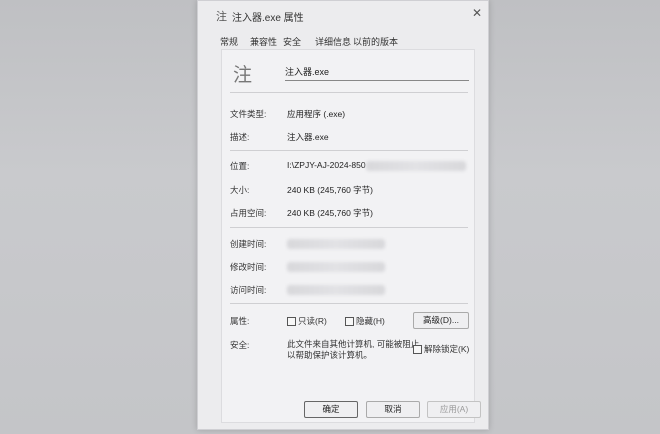 The height and width of the screenshot is (434, 660). What do you see at coordinates (263, 41) in the screenshot?
I see `tab-compatibility: 兼容性` at bounding box center [263, 41].